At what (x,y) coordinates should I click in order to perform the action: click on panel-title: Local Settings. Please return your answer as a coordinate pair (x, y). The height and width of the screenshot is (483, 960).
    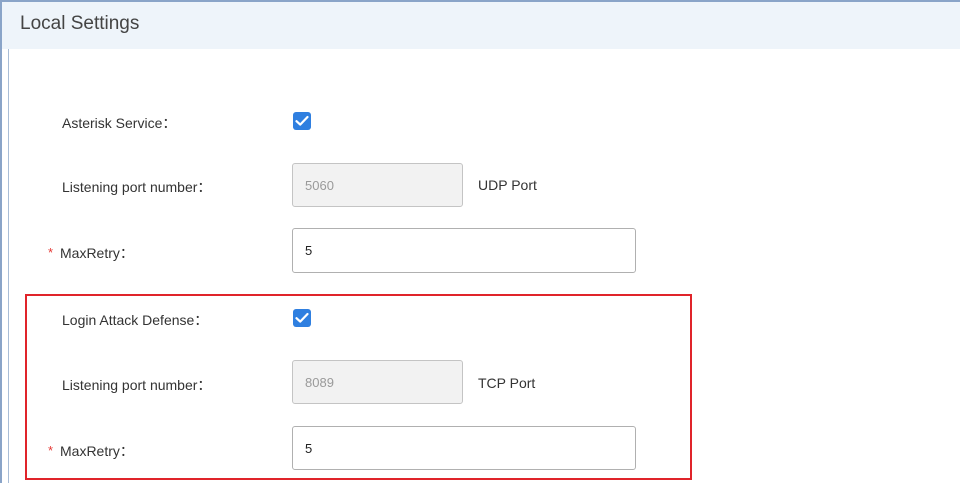
    Looking at the image, I should click on (80, 23).